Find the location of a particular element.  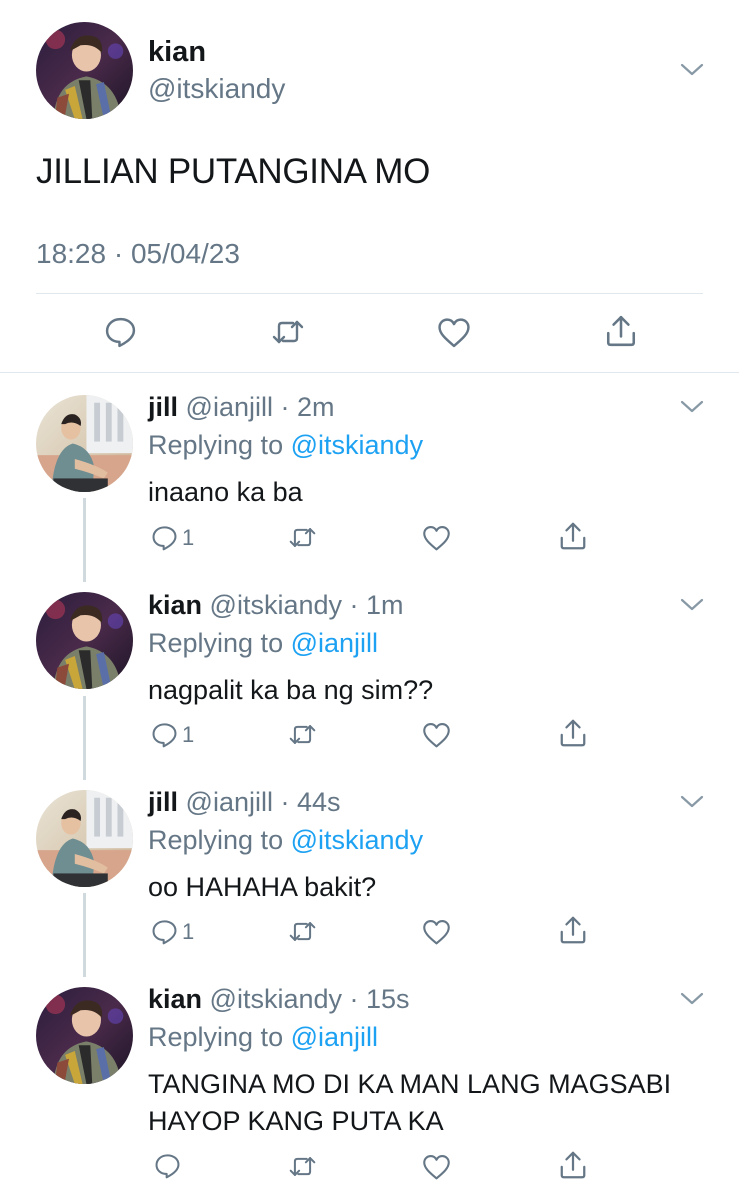

reply-header: jill @ianjill · 2m is located at coordinates (241, 407).